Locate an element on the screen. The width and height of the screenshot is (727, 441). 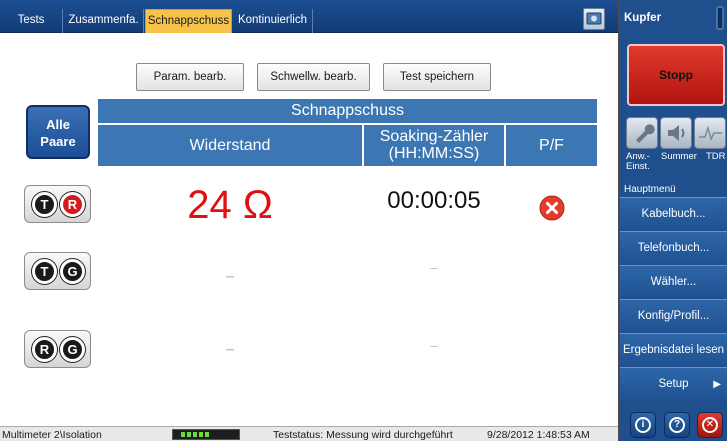
all-pairs-label-1: Alle is located at coordinates (58, 124).